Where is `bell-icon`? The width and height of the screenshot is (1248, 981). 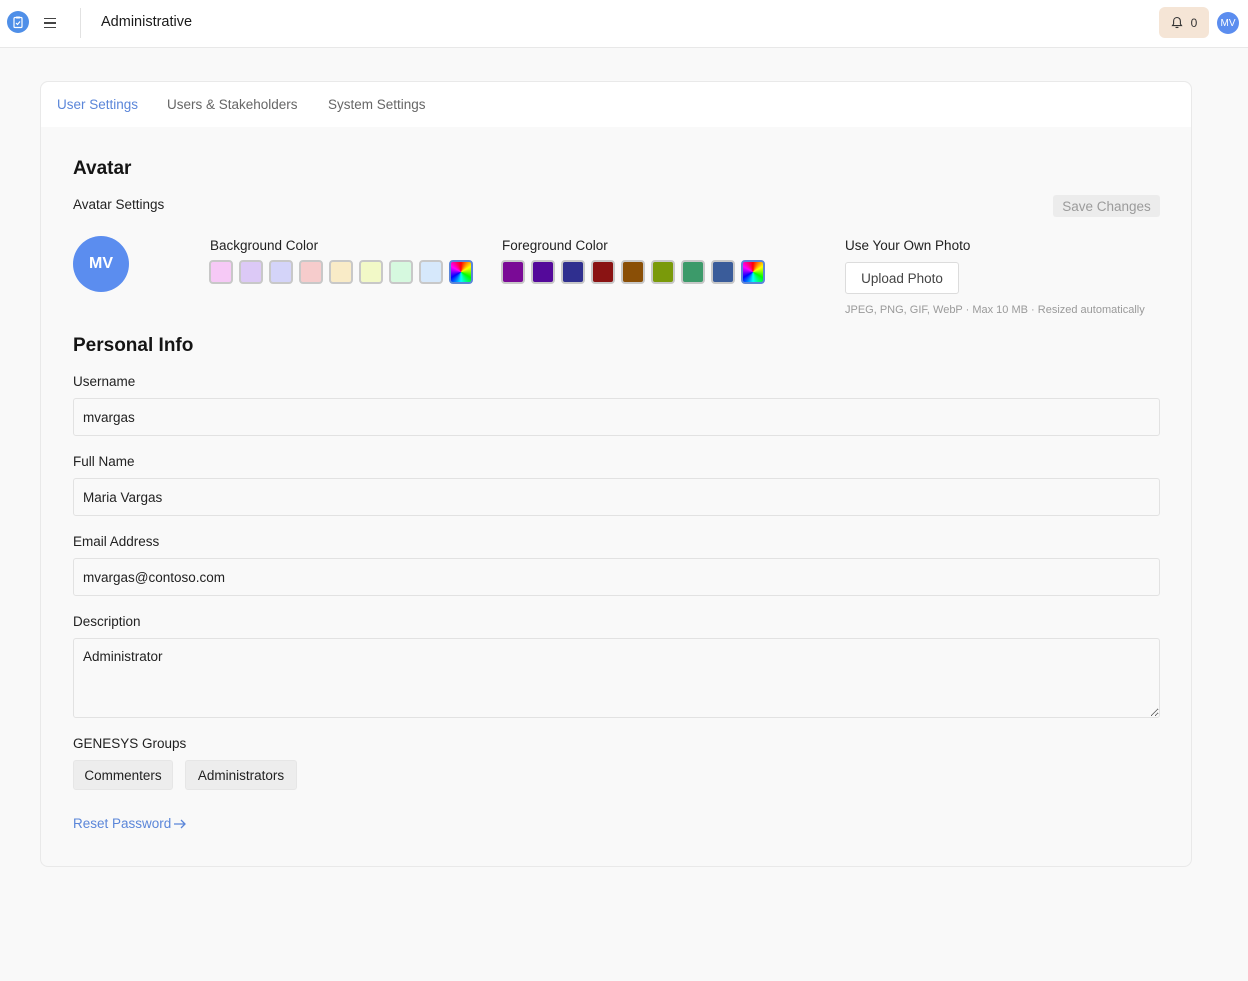
bell-icon is located at coordinates (1177, 22).